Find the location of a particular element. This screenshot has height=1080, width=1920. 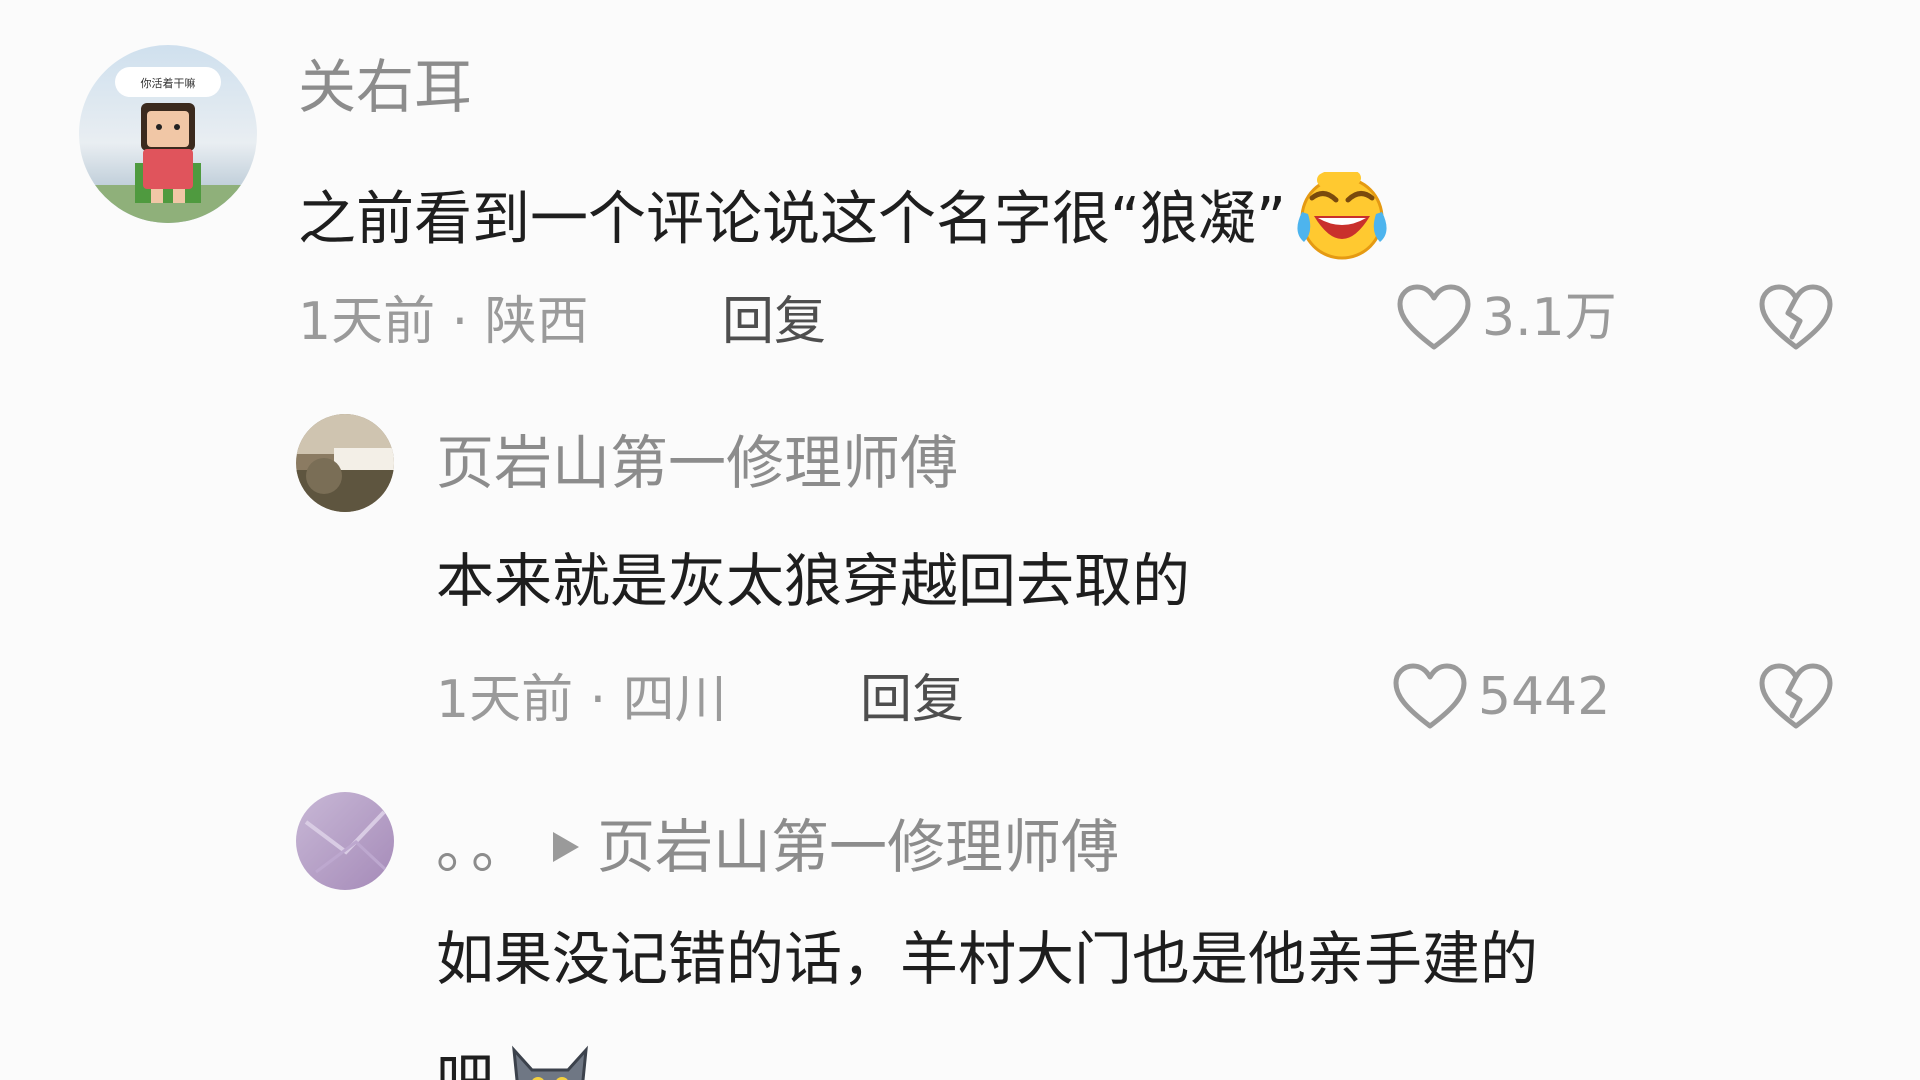

comment-meta: 1天前 · 四川 is located at coordinates (581, 700).